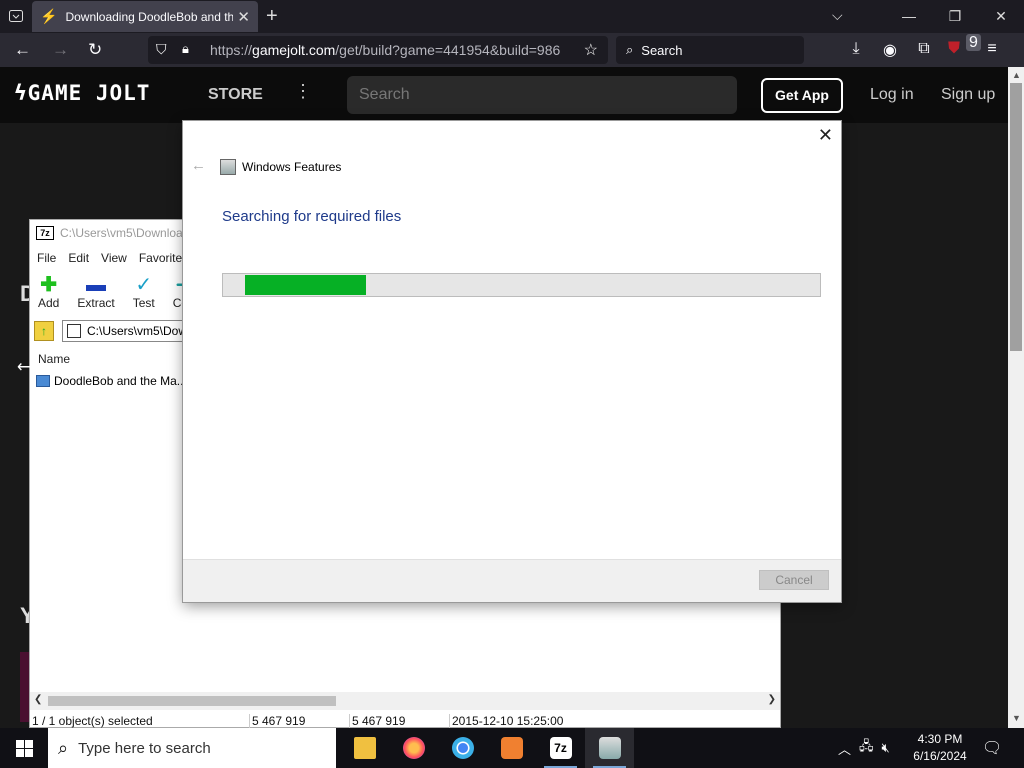 The image size is (1024, 768). What do you see at coordinates (21, 93) in the screenshot?
I see `bolt-icon: ϟ` at bounding box center [21, 93].